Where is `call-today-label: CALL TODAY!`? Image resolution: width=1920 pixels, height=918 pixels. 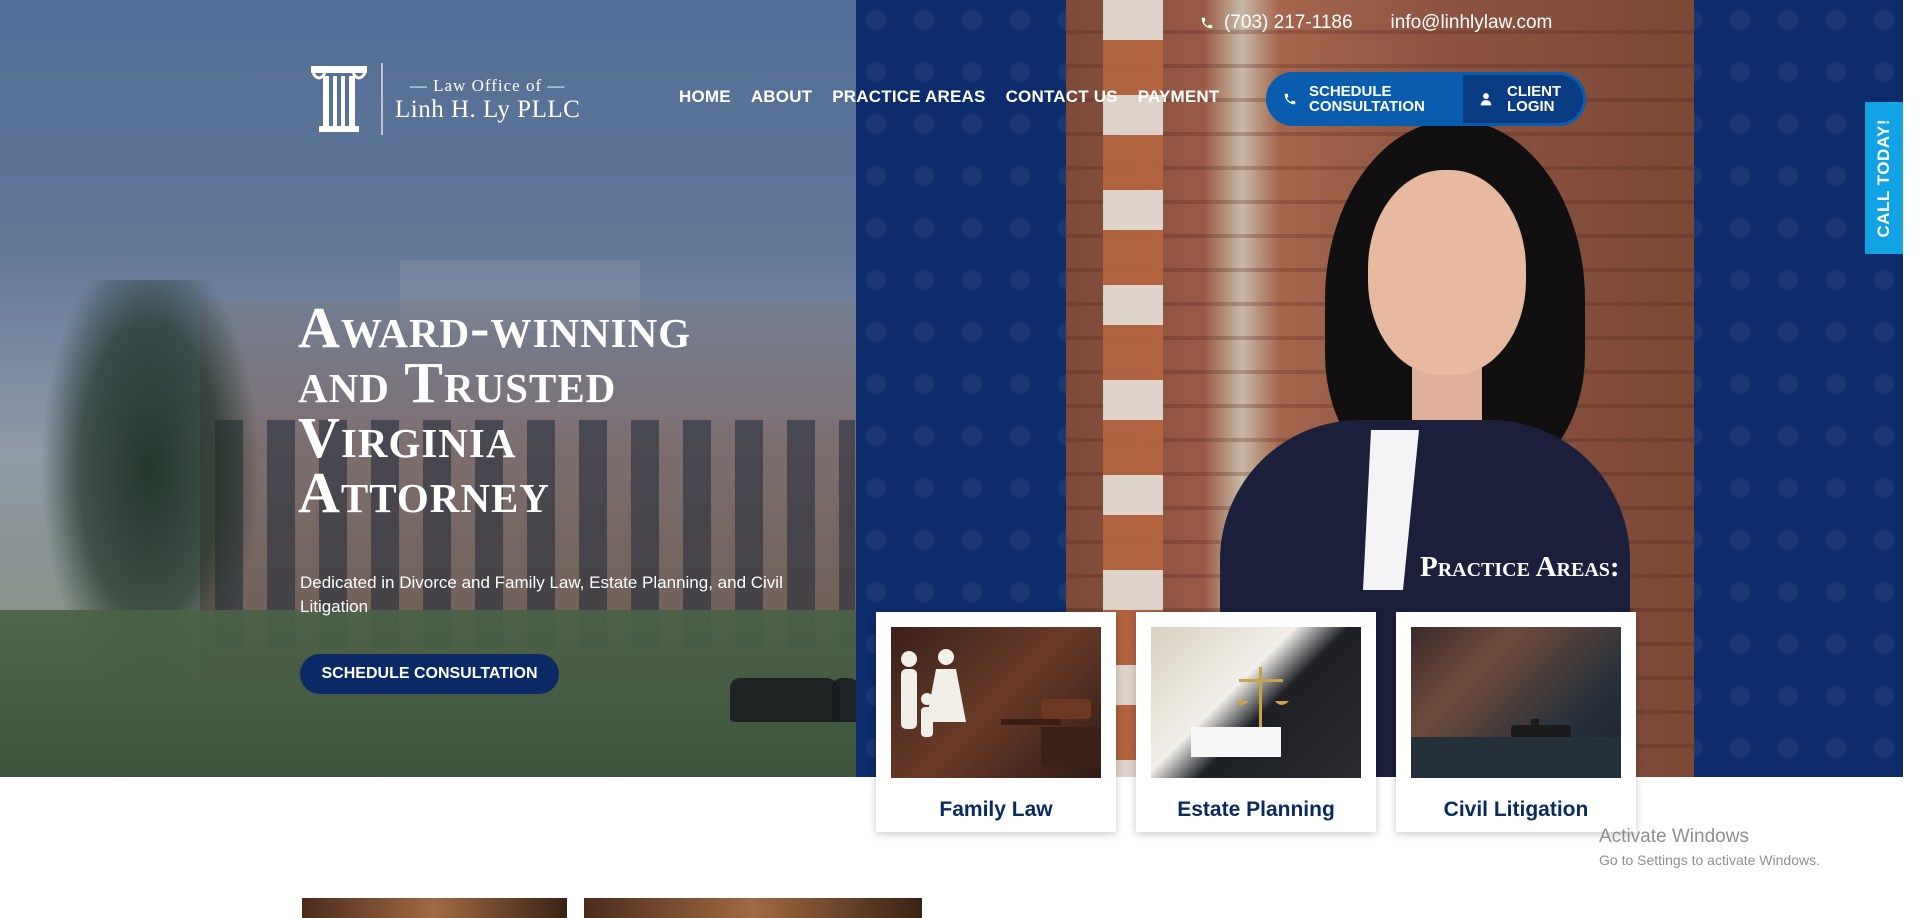
call-today-label: CALL TODAY! is located at coordinates (1883, 178).